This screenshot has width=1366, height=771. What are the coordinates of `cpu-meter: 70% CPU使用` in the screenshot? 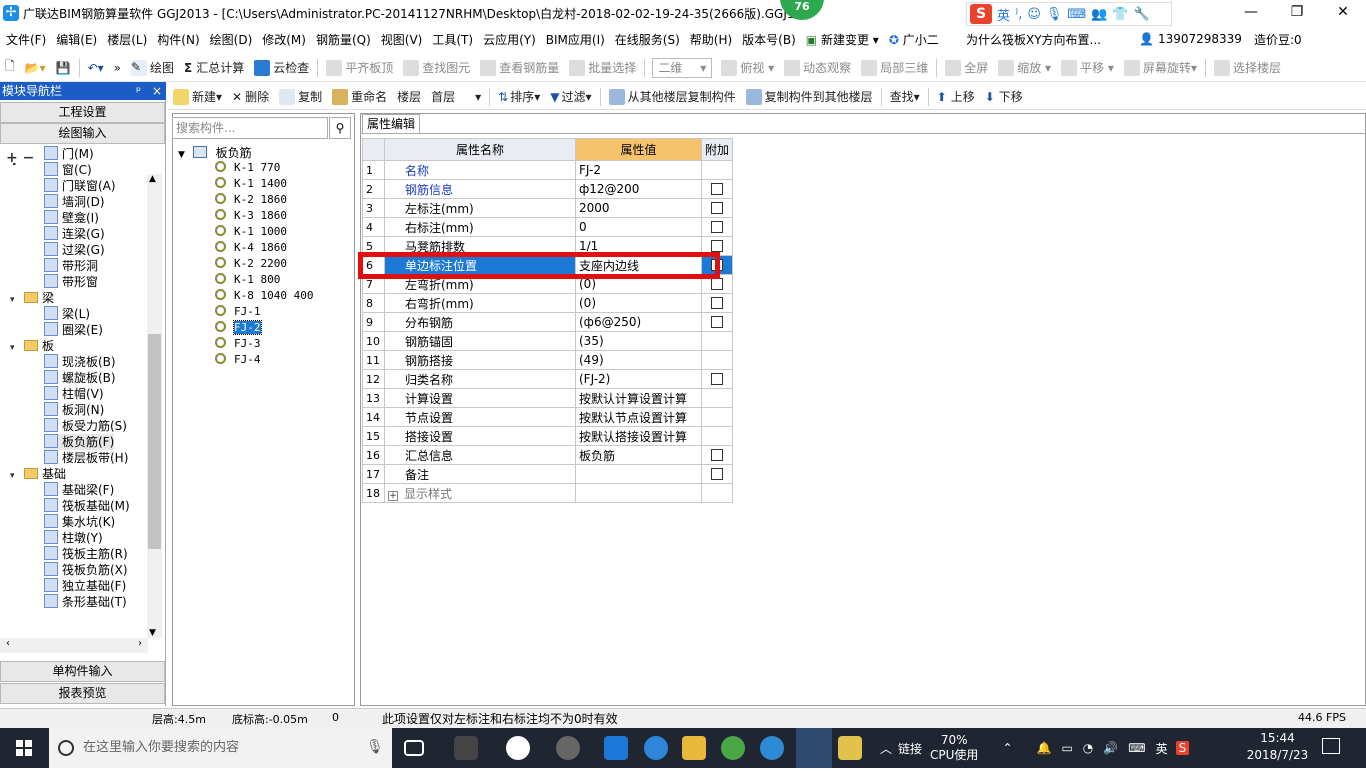 It's located at (954, 748).